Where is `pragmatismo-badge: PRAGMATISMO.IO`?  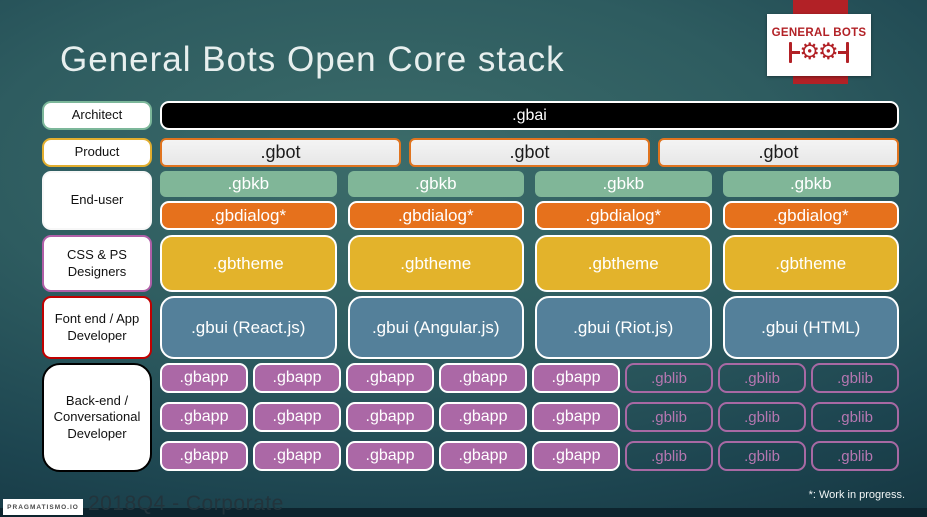 pragmatismo-badge: PRAGMATISMO.IO is located at coordinates (43, 507).